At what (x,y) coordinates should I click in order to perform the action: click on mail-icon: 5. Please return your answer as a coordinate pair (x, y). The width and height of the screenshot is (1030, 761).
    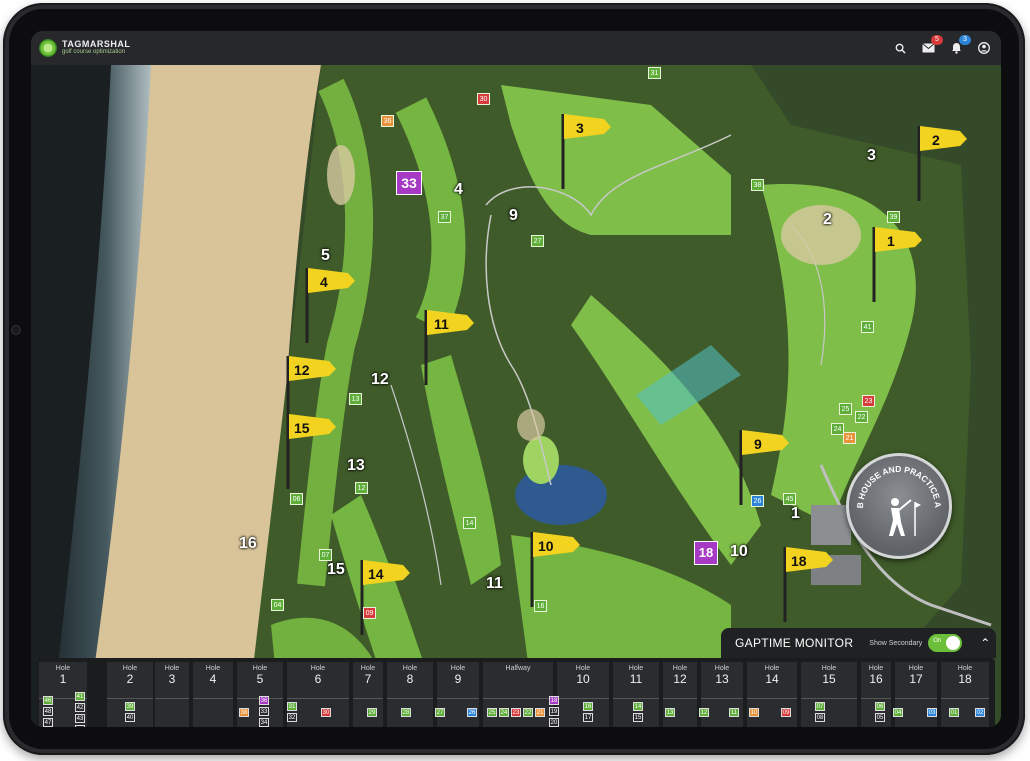
    Looking at the image, I should click on (932, 45).